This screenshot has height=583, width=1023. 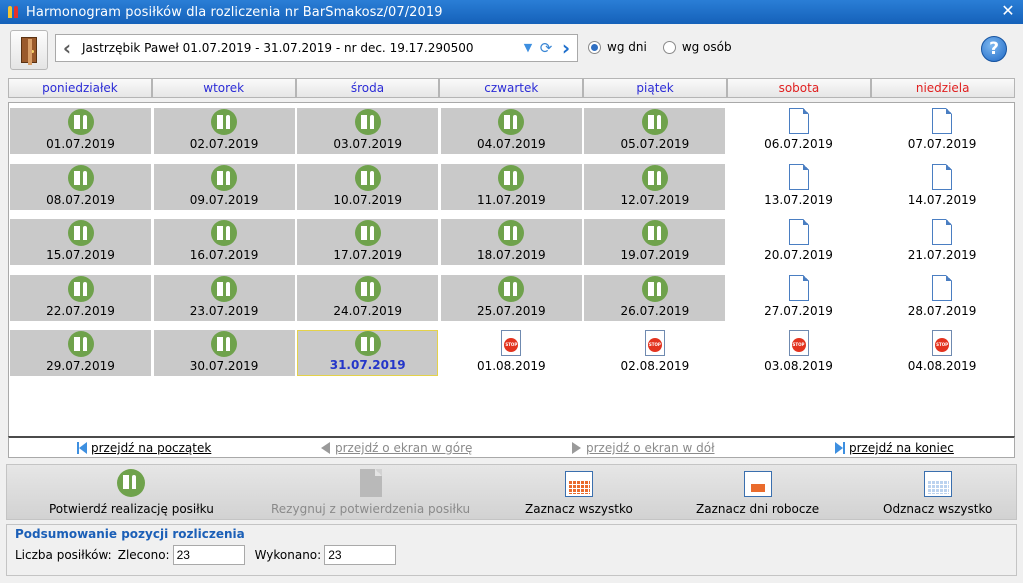 I want to click on day-header-monday: poniedziałek, so click(x=80, y=88).